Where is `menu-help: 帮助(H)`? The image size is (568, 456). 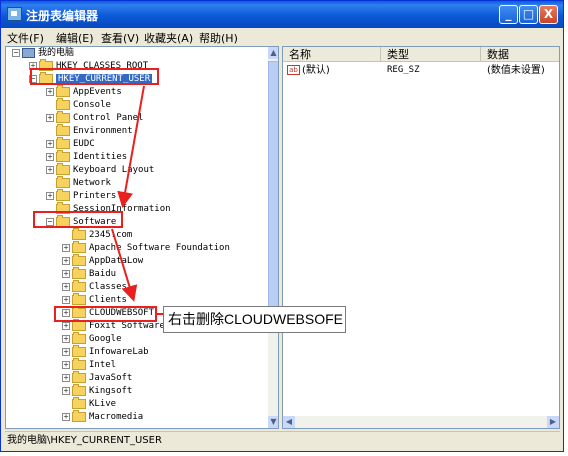
menu-help: 帮助(H) is located at coordinates (218, 38).